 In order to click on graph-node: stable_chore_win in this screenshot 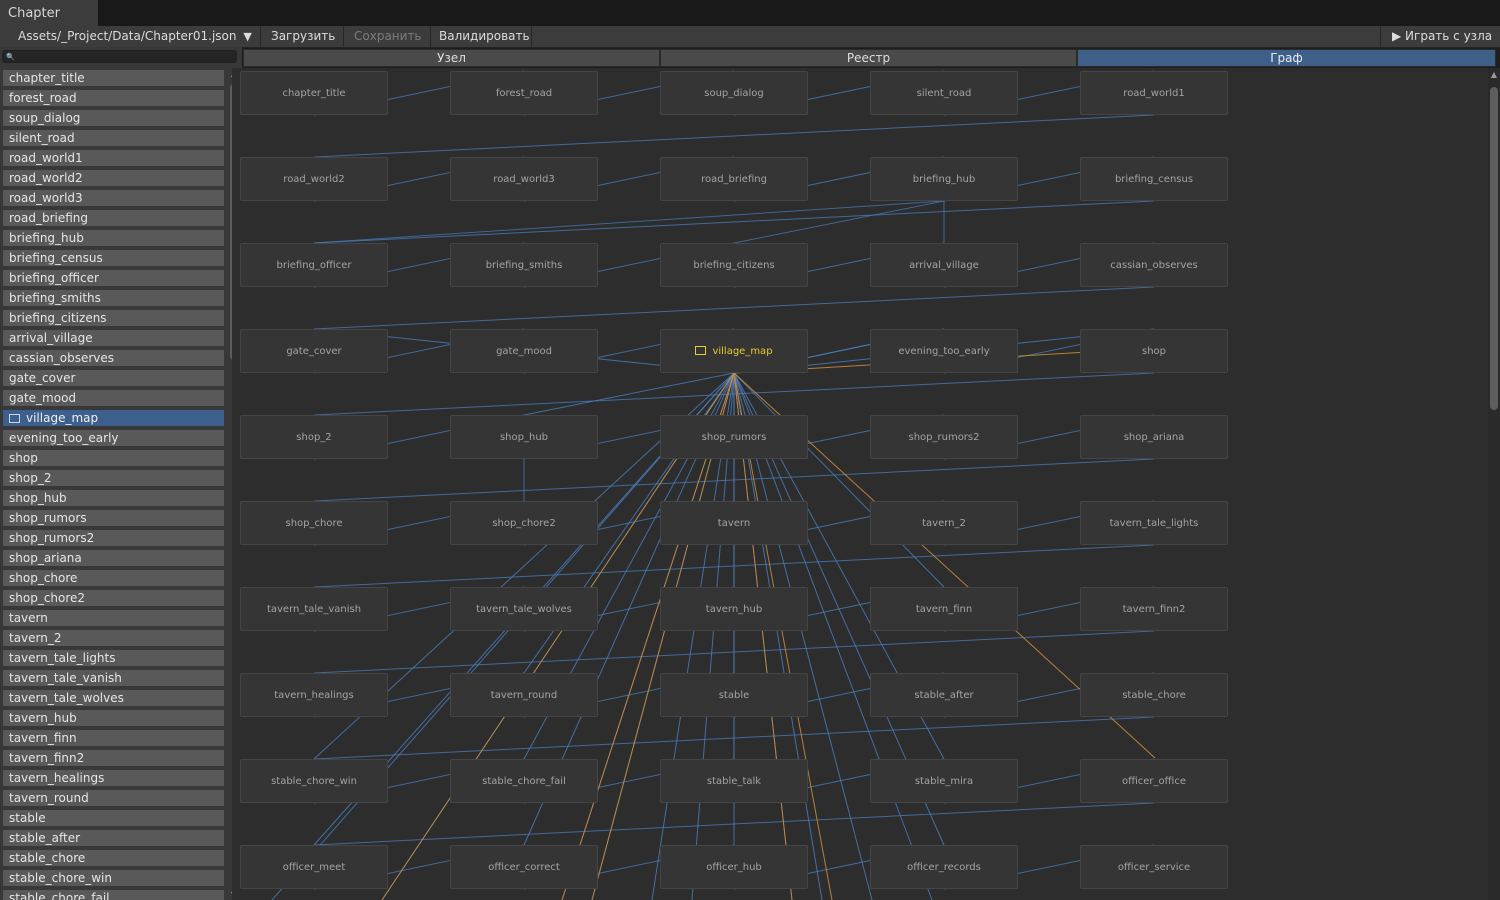, I will do `click(314, 781)`.